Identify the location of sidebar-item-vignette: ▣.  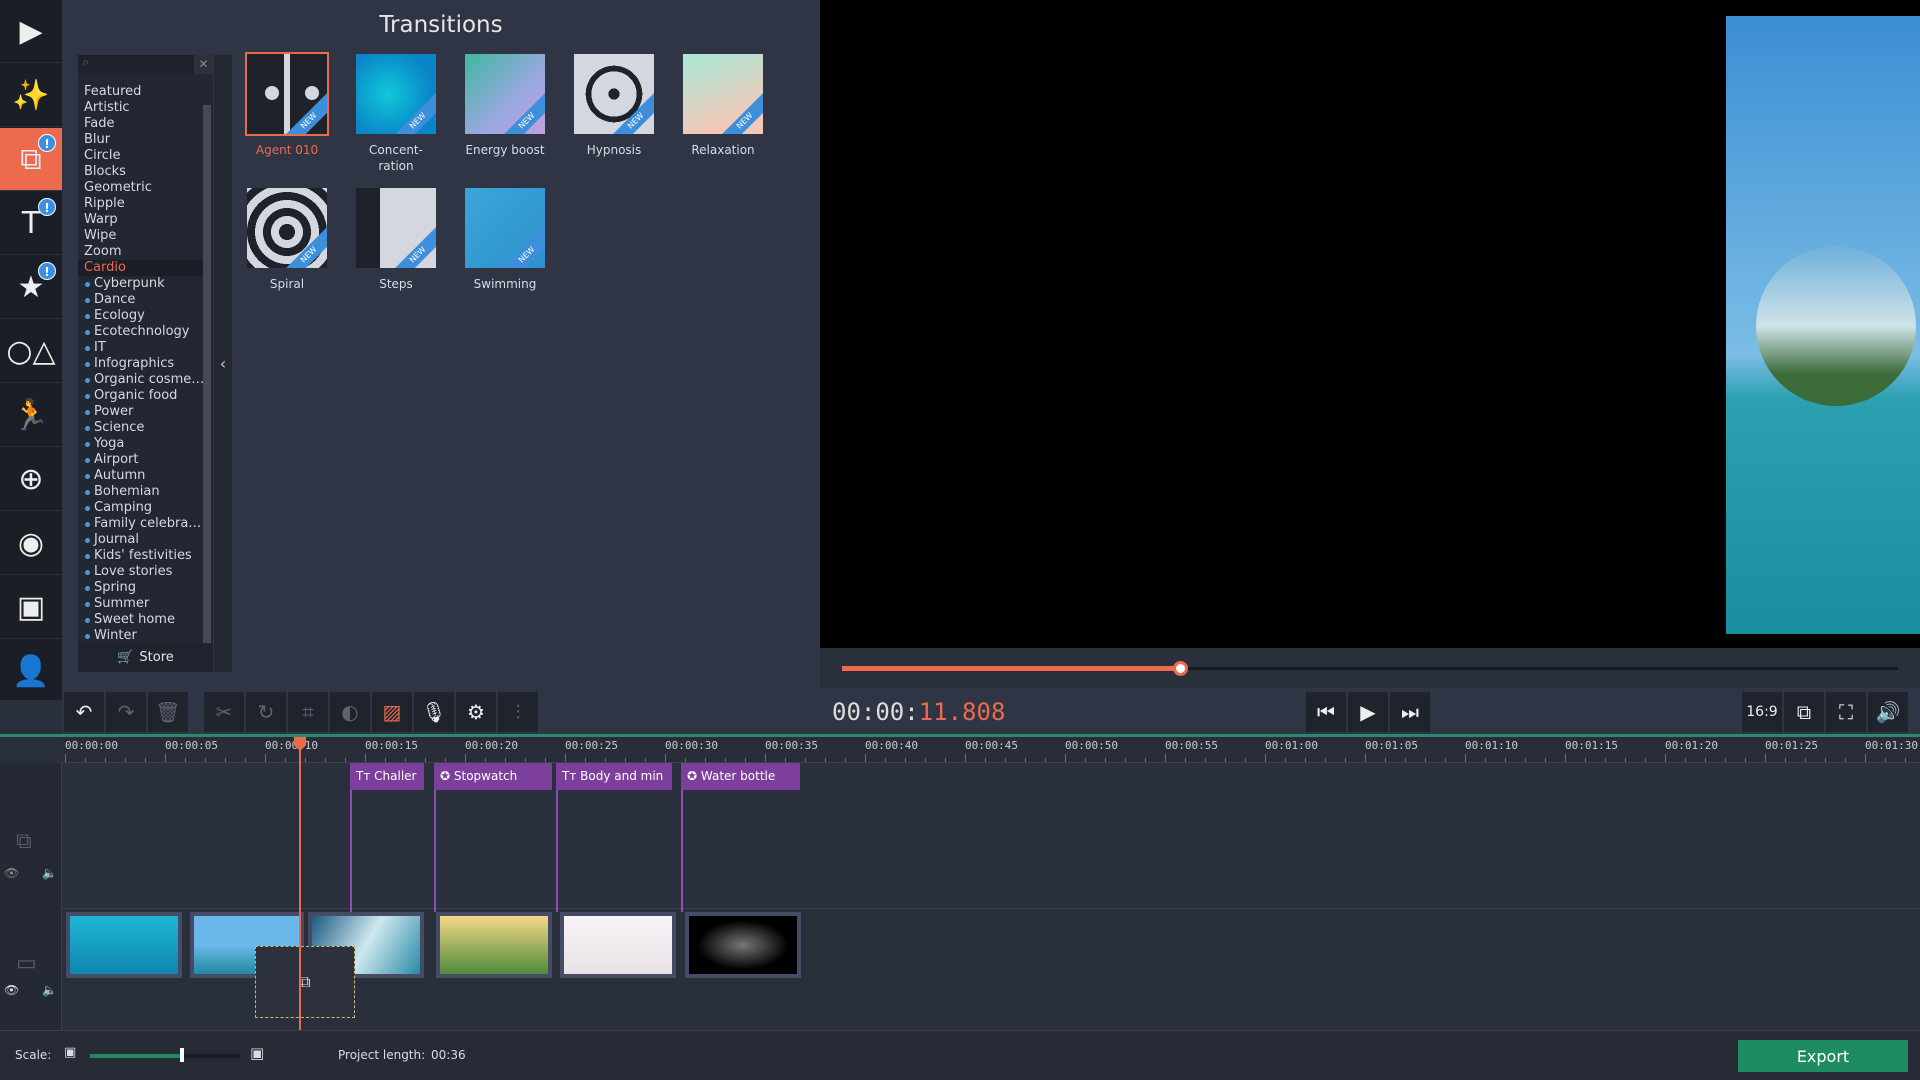
(31, 607).